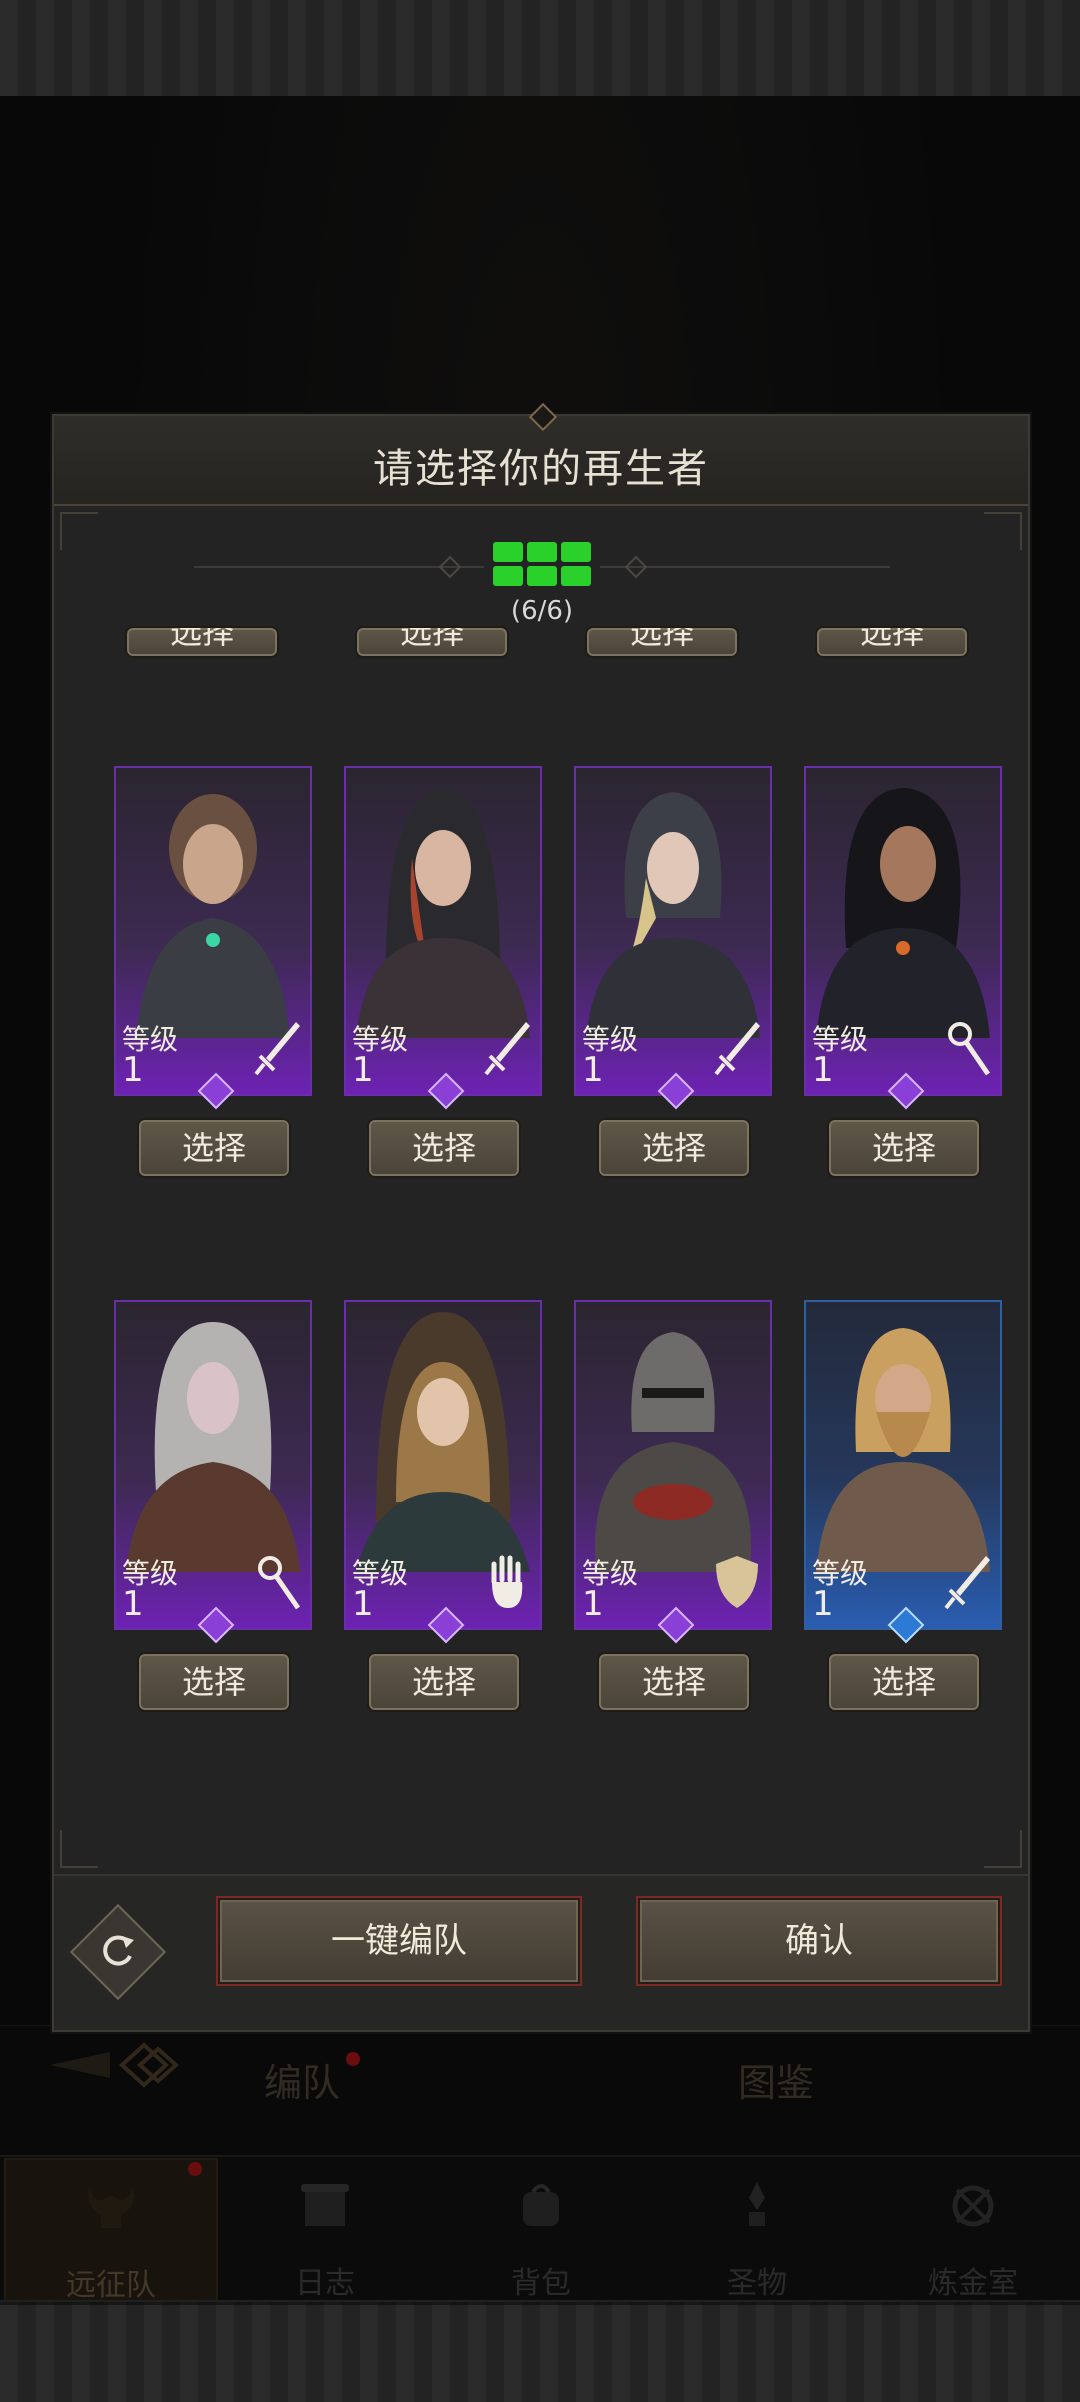 The image size is (1080, 2402). What do you see at coordinates (118, 1950) in the screenshot?
I see `refresh-icon` at bounding box center [118, 1950].